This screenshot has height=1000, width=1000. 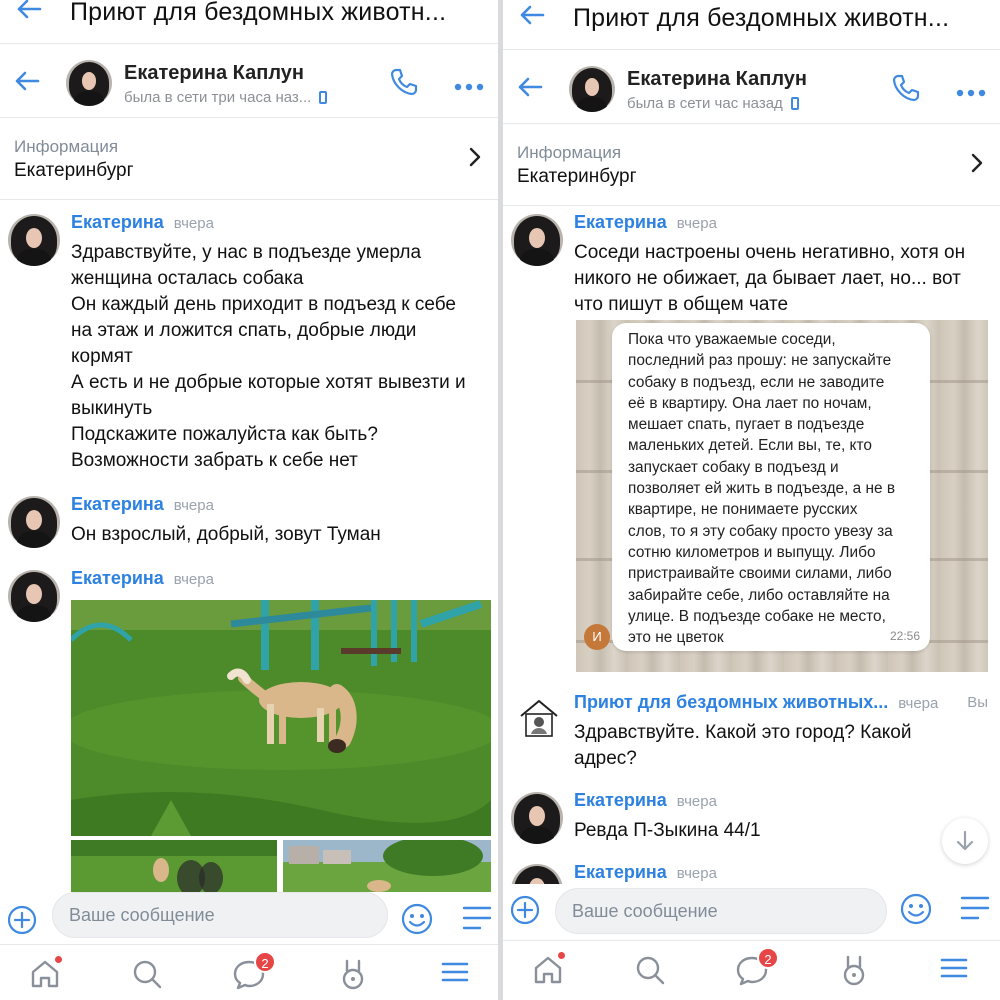 What do you see at coordinates (281, 718) in the screenshot?
I see `photo-dog` at bounding box center [281, 718].